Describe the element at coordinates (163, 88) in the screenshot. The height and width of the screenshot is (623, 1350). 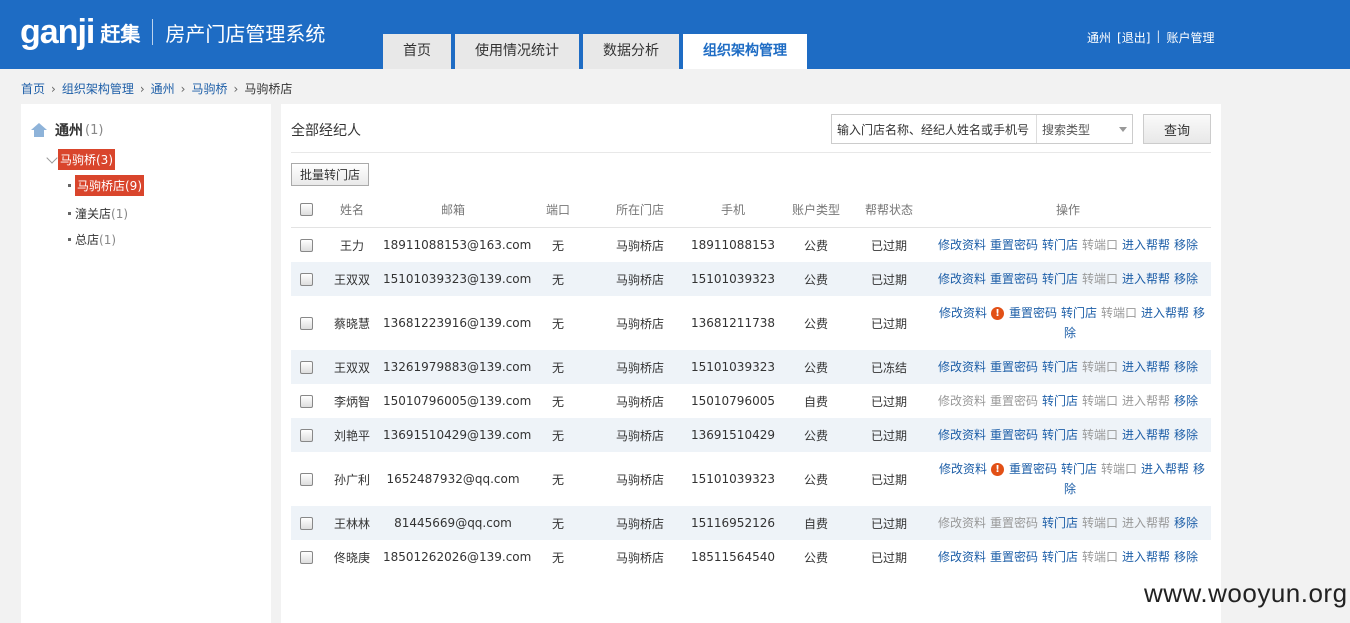
I see `breadcrumb-tongzhou: 通州` at that location.